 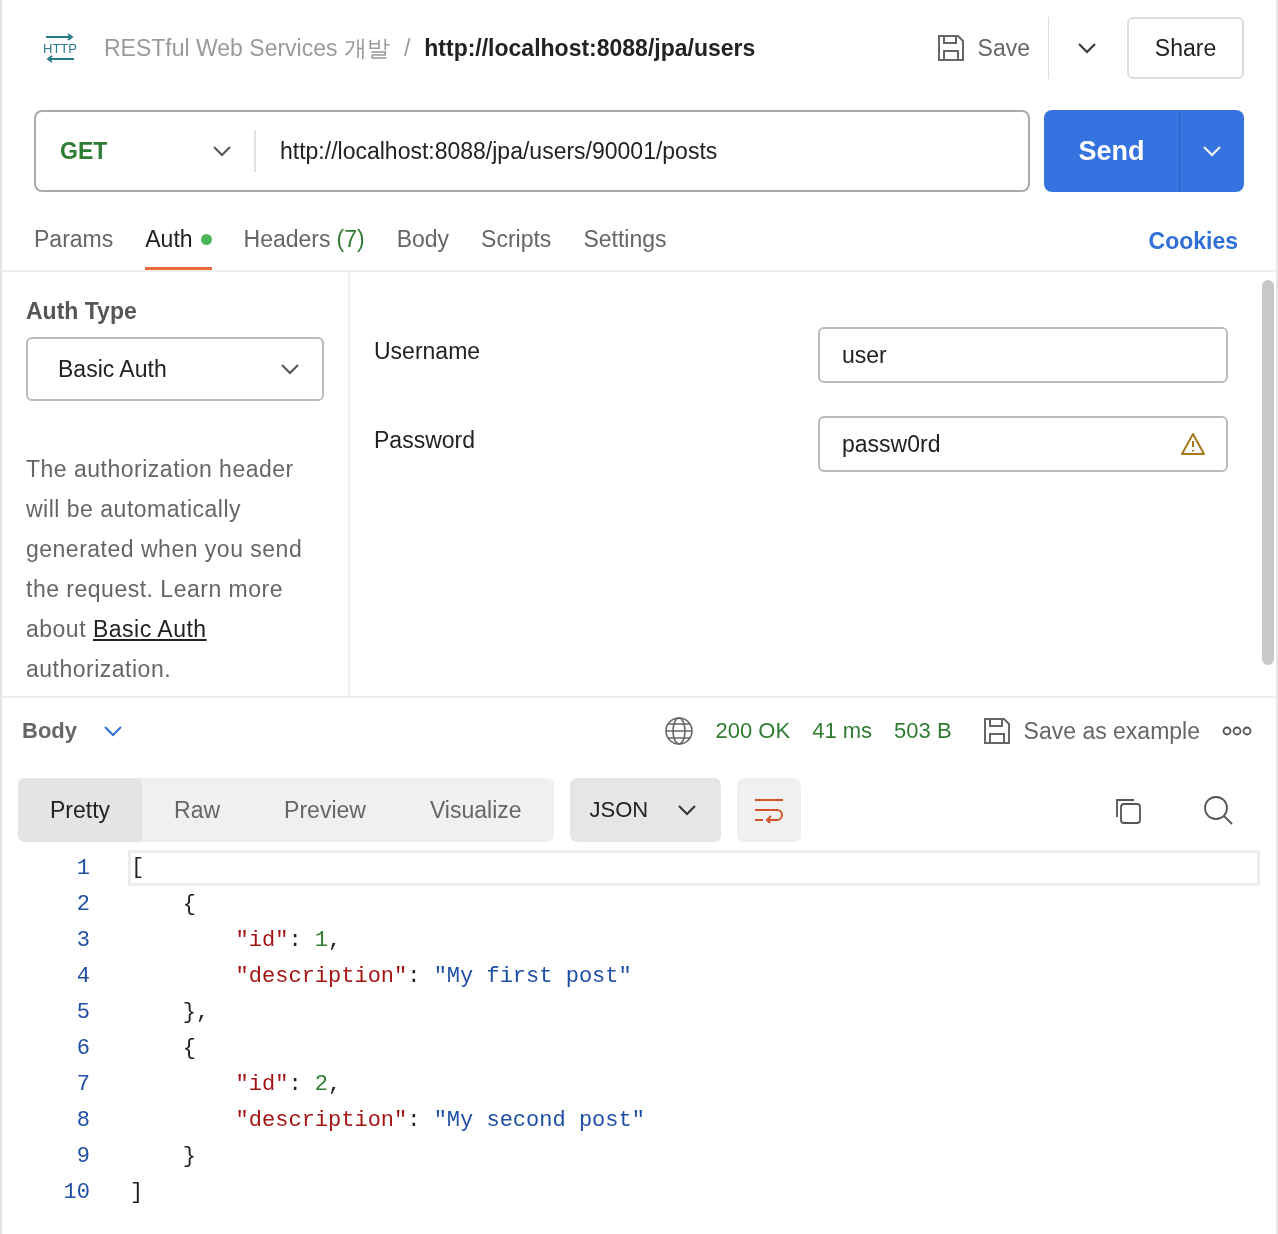 I want to click on field-label: Password, so click(x=424, y=440).